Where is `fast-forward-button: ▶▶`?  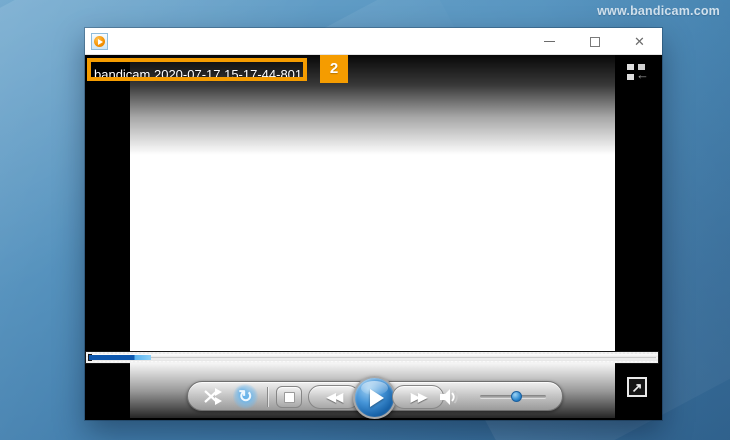
fast-forward-button: ▶▶ is located at coordinates (418, 397).